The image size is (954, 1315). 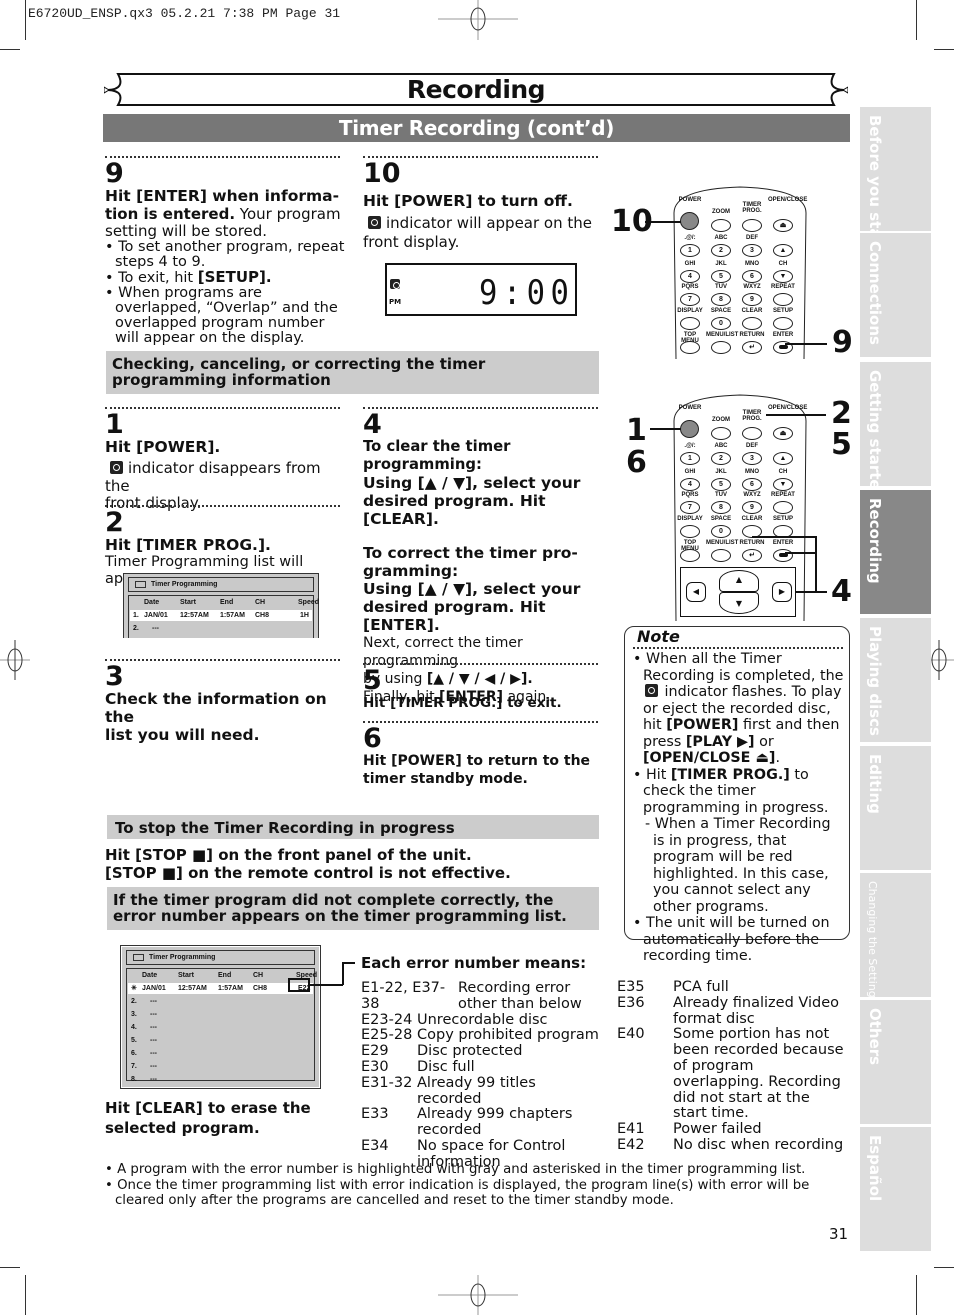 What do you see at coordinates (875, 293) in the screenshot?
I see `side-tab-label: Connections` at bounding box center [875, 293].